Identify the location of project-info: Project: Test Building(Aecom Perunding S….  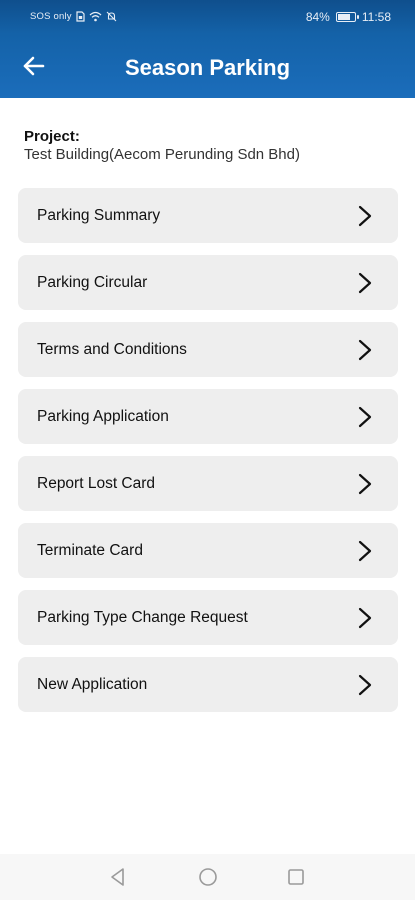
(162, 145).